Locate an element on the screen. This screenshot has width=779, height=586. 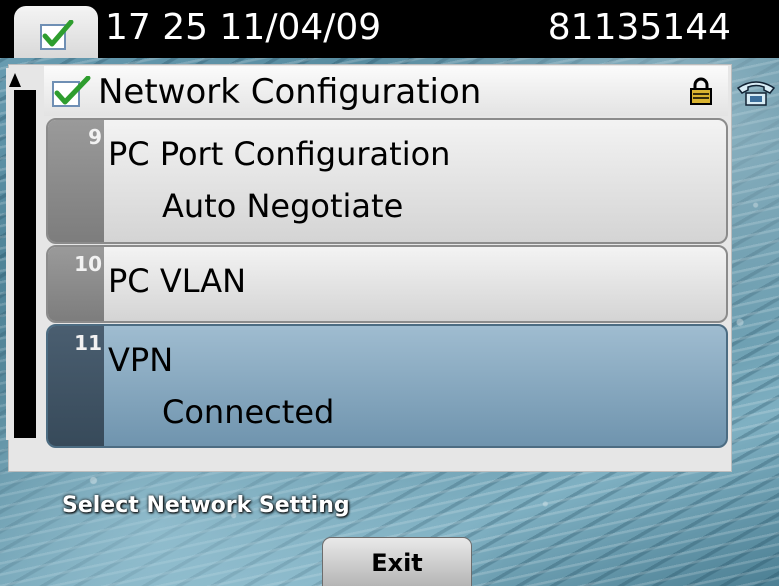
exit-softkey-button: Exit is located at coordinates (397, 561).